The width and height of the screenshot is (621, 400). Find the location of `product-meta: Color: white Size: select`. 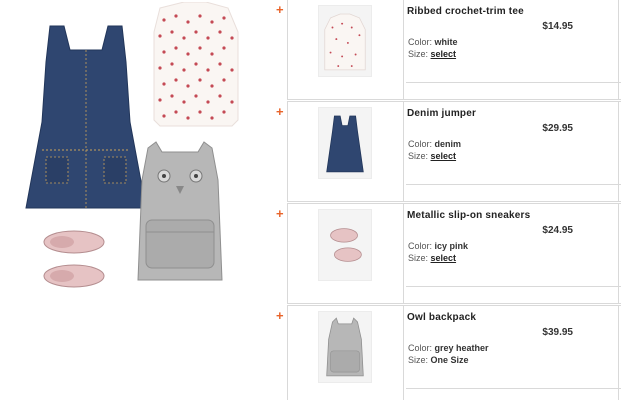

product-meta: Color: white Size: select is located at coordinates (433, 48).